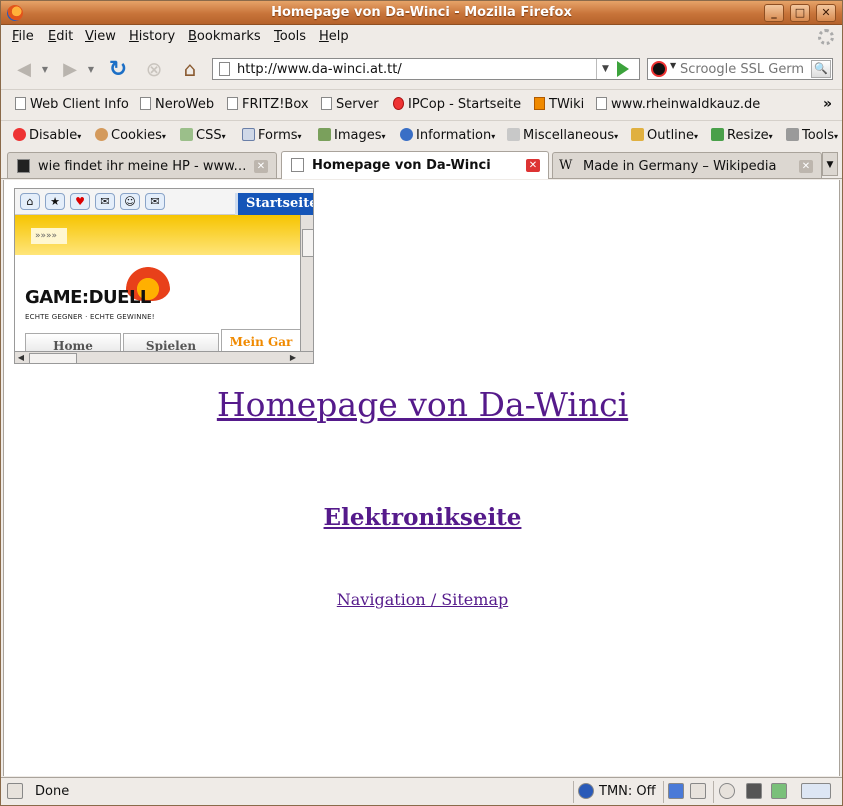 The width and height of the screenshot is (843, 806). What do you see at coordinates (717, 134) in the screenshot?
I see `resize-icon` at bounding box center [717, 134].